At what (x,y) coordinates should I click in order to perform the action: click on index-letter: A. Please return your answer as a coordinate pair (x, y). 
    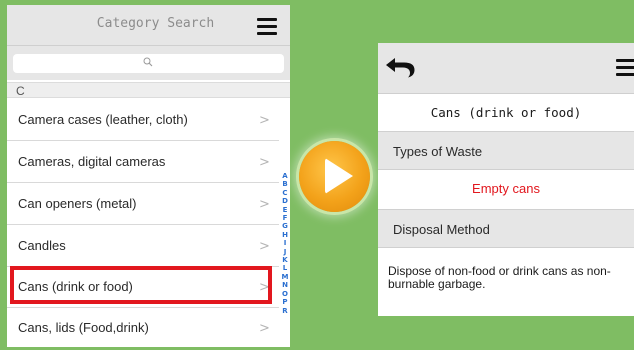
    Looking at the image, I should click on (284, 176).